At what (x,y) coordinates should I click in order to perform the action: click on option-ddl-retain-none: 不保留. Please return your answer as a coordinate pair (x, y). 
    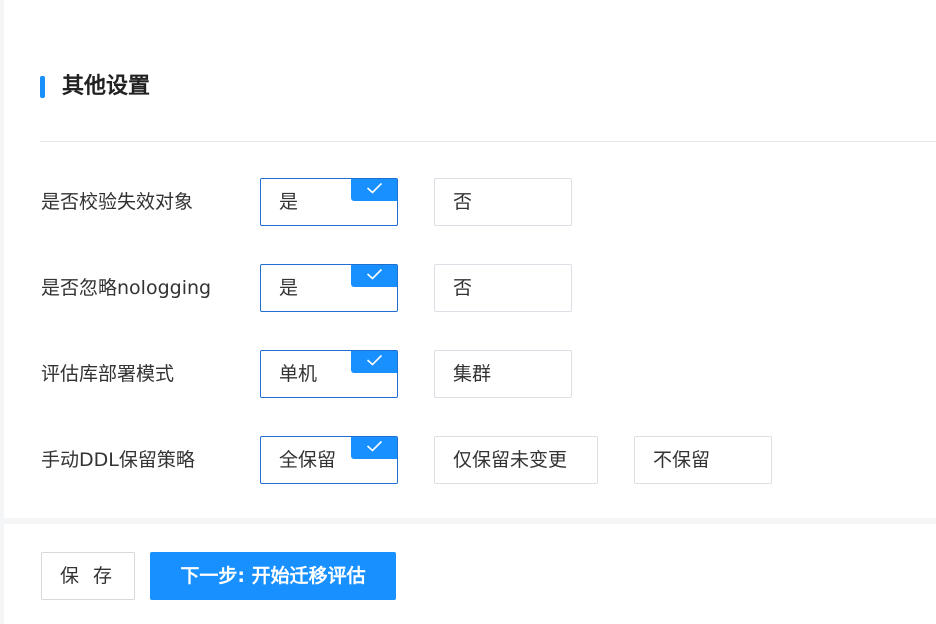
    Looking at the image, I should click on (703, 460).